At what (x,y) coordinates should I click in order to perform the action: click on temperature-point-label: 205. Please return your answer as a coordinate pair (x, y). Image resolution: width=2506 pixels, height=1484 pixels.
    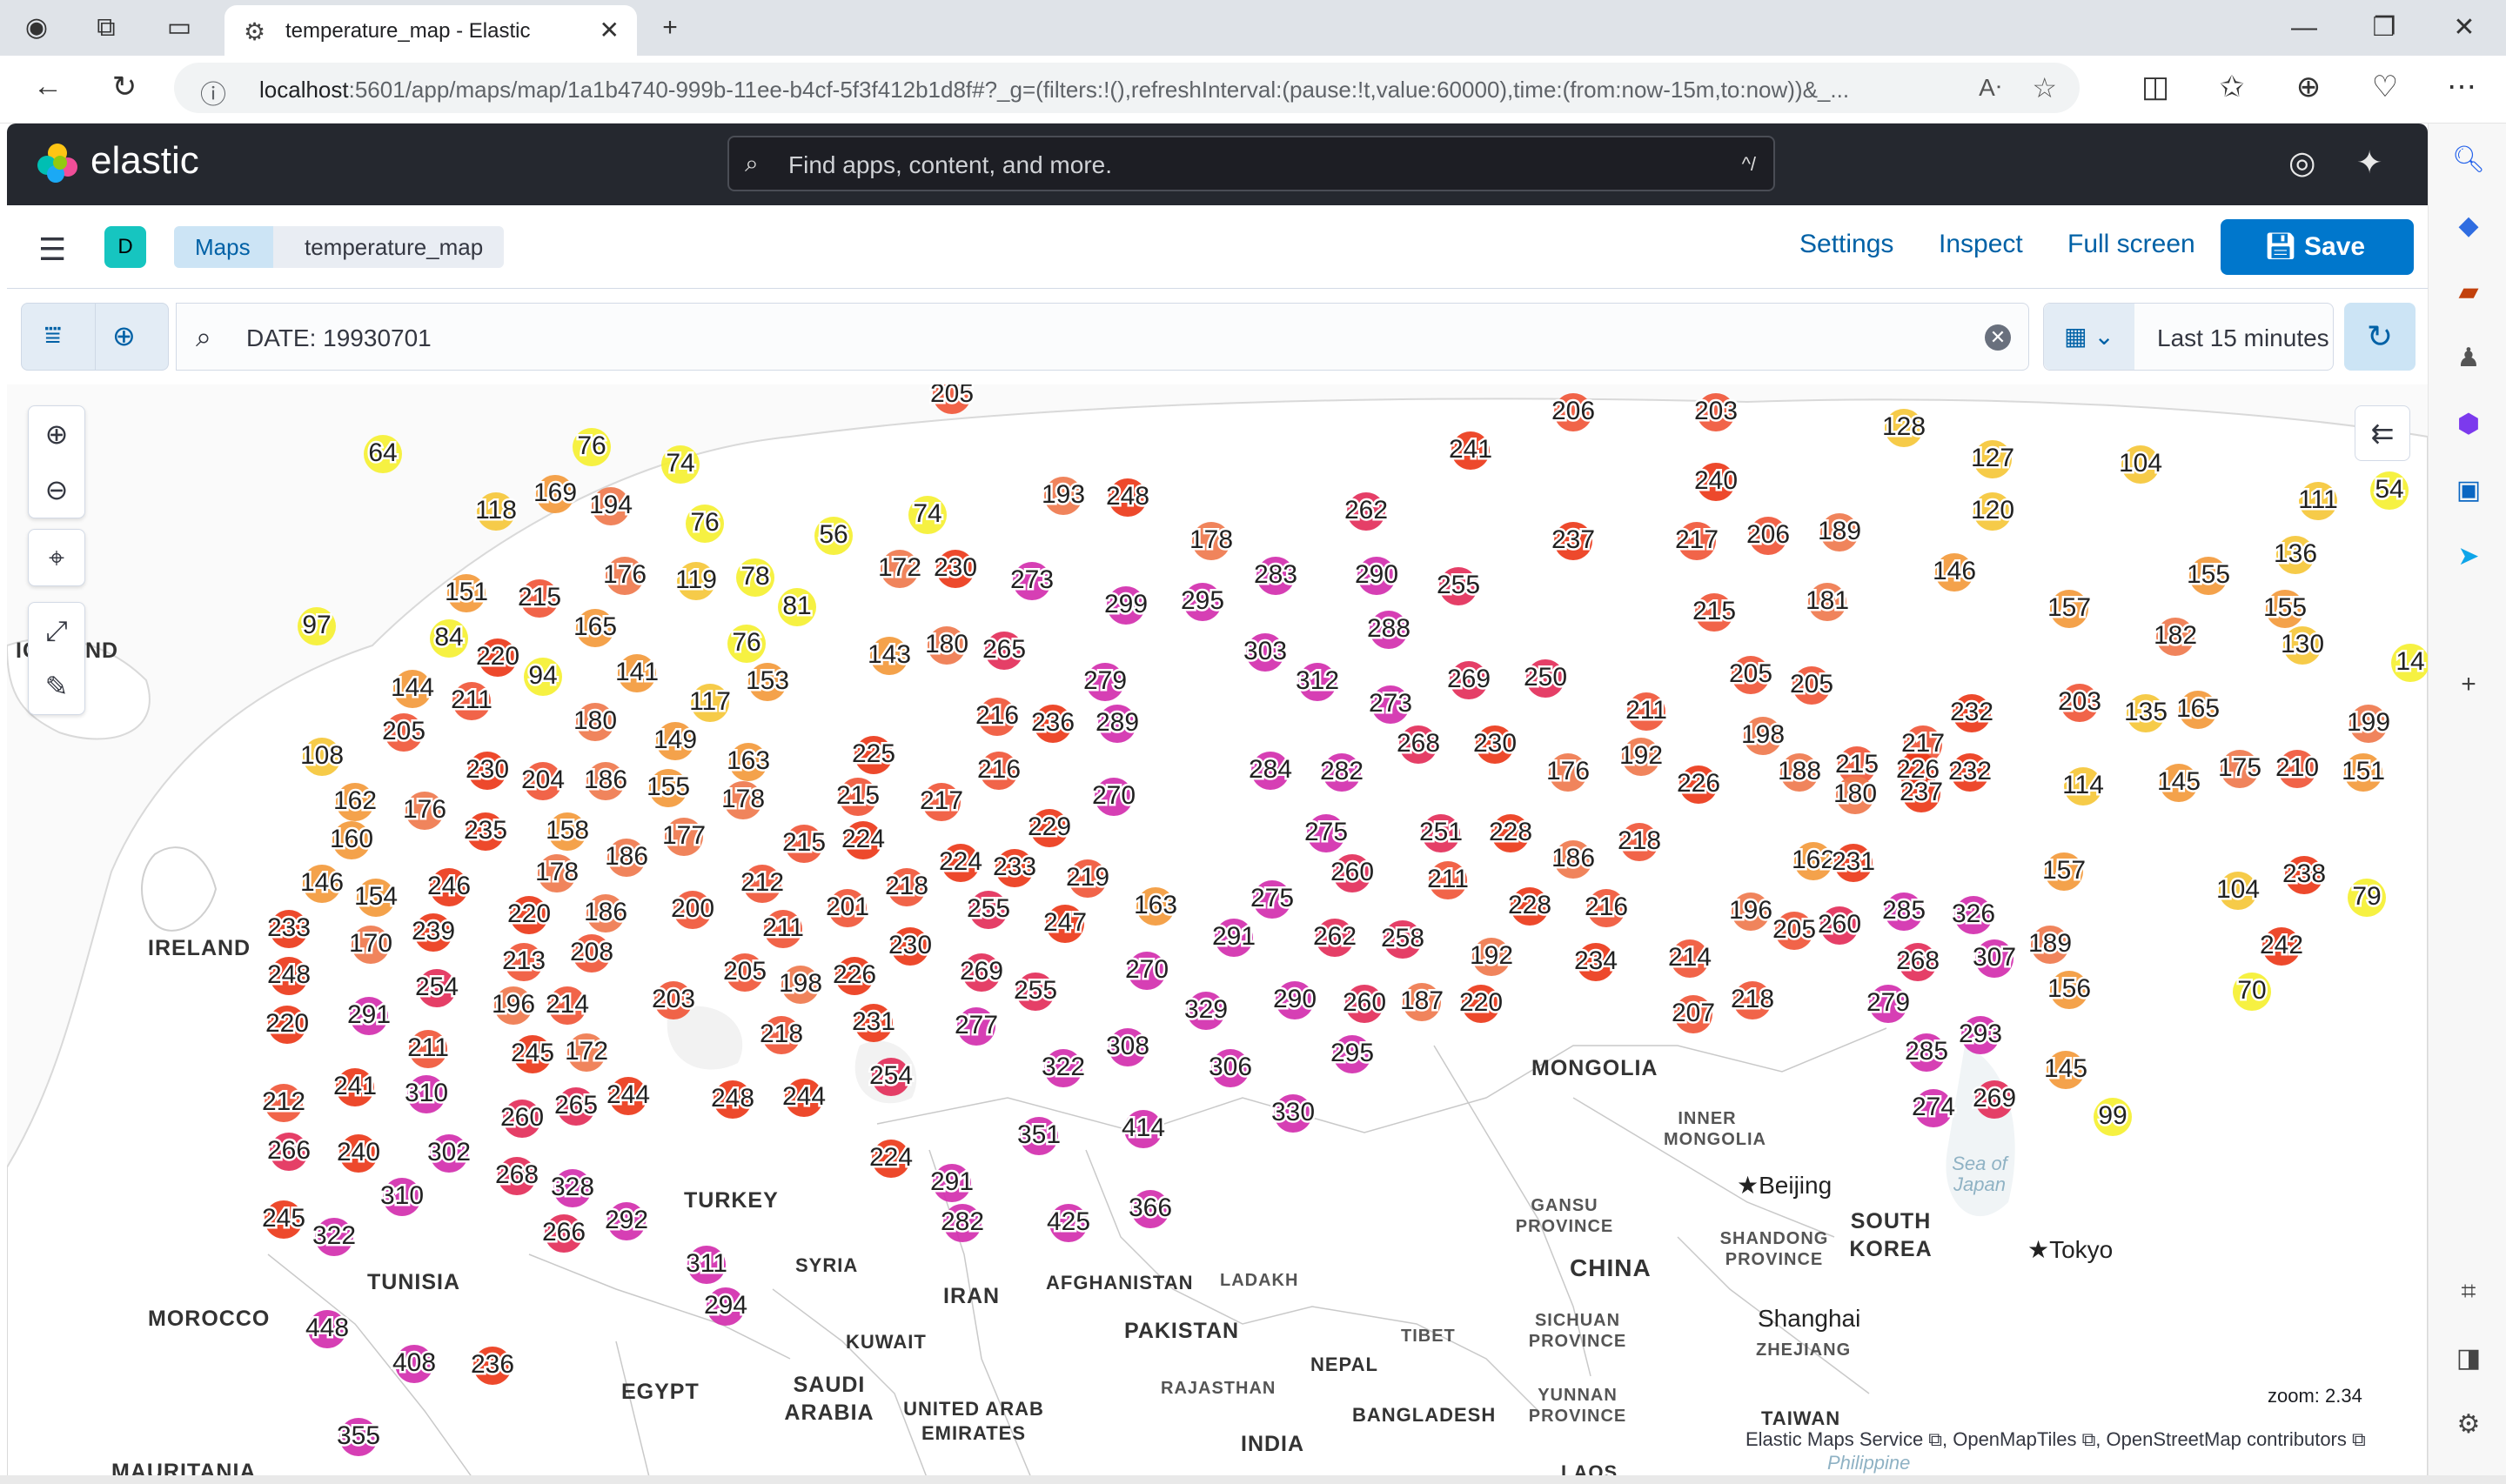
    Looking at the image, I should click on (745, 971).